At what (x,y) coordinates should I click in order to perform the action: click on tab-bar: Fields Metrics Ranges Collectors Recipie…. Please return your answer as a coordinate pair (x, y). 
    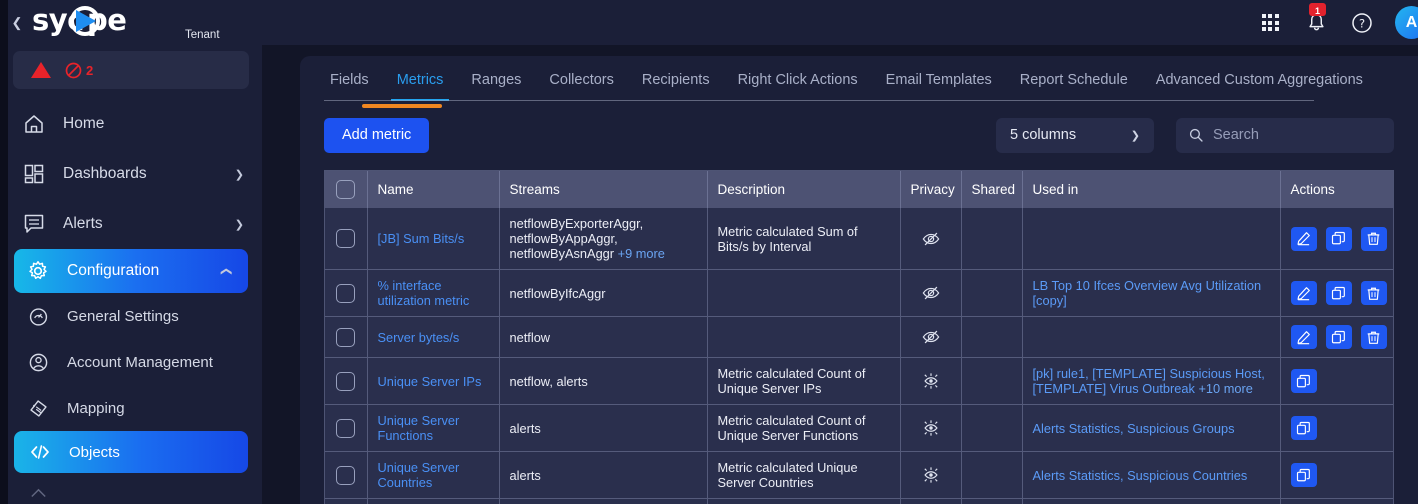
    Looking at the image, I should click on (859, 78).